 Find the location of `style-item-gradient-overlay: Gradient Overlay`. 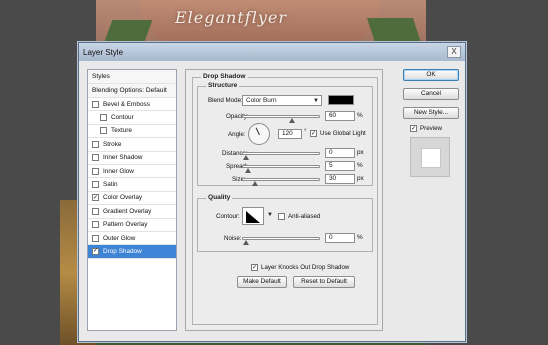

style-item-gradient-overlay: Gradient Overlay is located at coordinates (132, 212).